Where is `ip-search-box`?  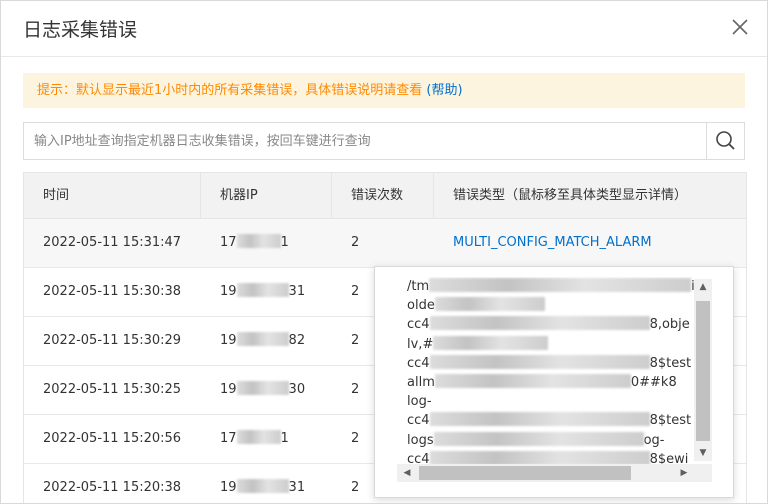
ip-search-box is located at coordinates (384, 141).